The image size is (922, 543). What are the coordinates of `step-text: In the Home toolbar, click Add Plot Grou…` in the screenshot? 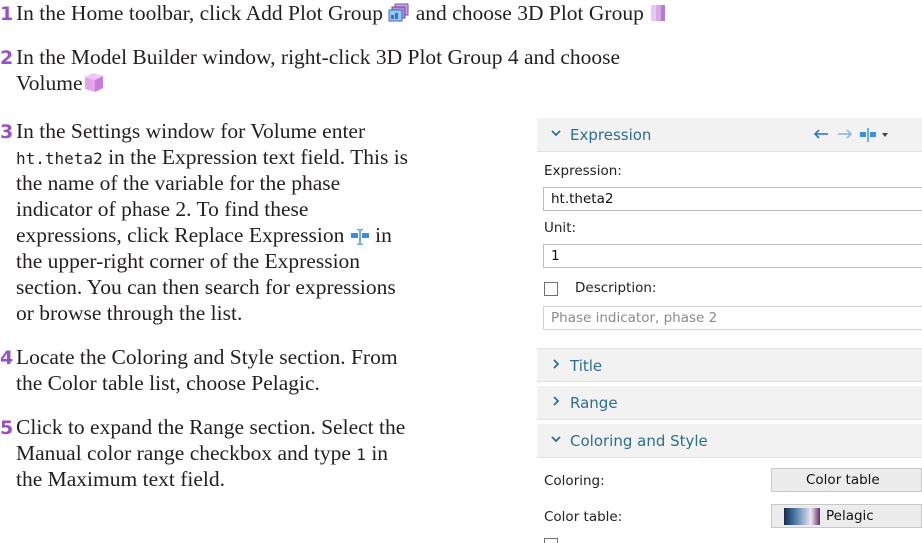 It's located at (199, 13).